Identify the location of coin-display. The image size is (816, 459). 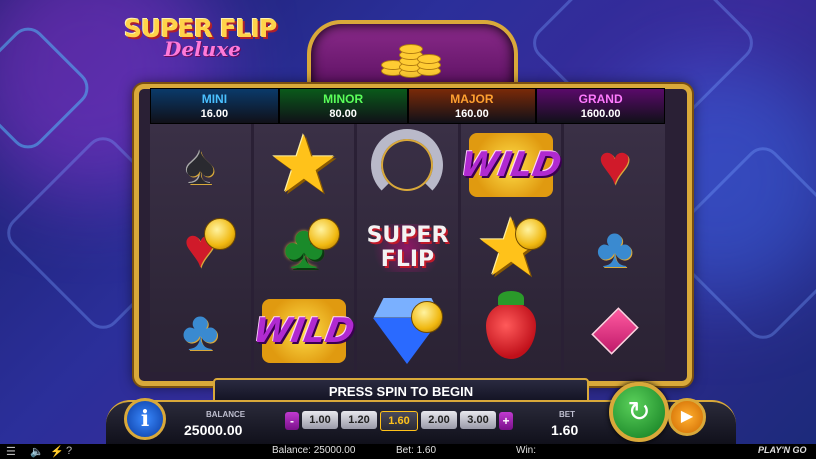
(412, 56).